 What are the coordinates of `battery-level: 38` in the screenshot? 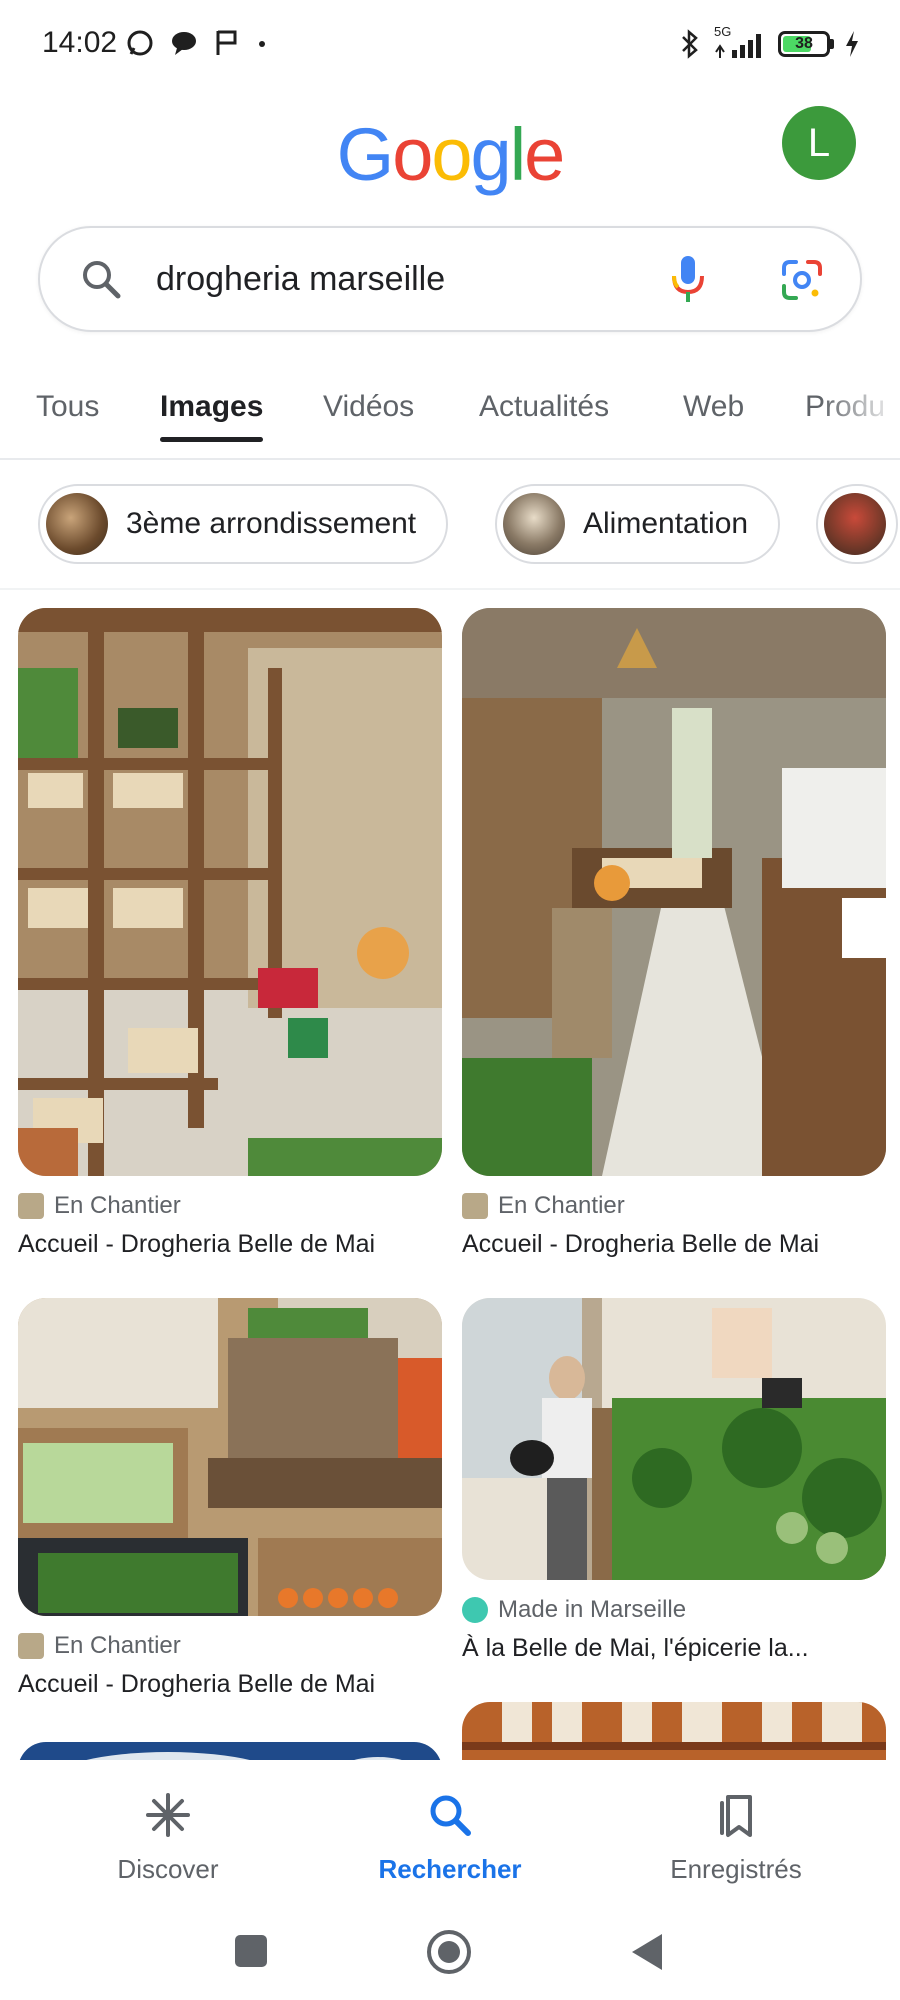 It's located at (804, 43).